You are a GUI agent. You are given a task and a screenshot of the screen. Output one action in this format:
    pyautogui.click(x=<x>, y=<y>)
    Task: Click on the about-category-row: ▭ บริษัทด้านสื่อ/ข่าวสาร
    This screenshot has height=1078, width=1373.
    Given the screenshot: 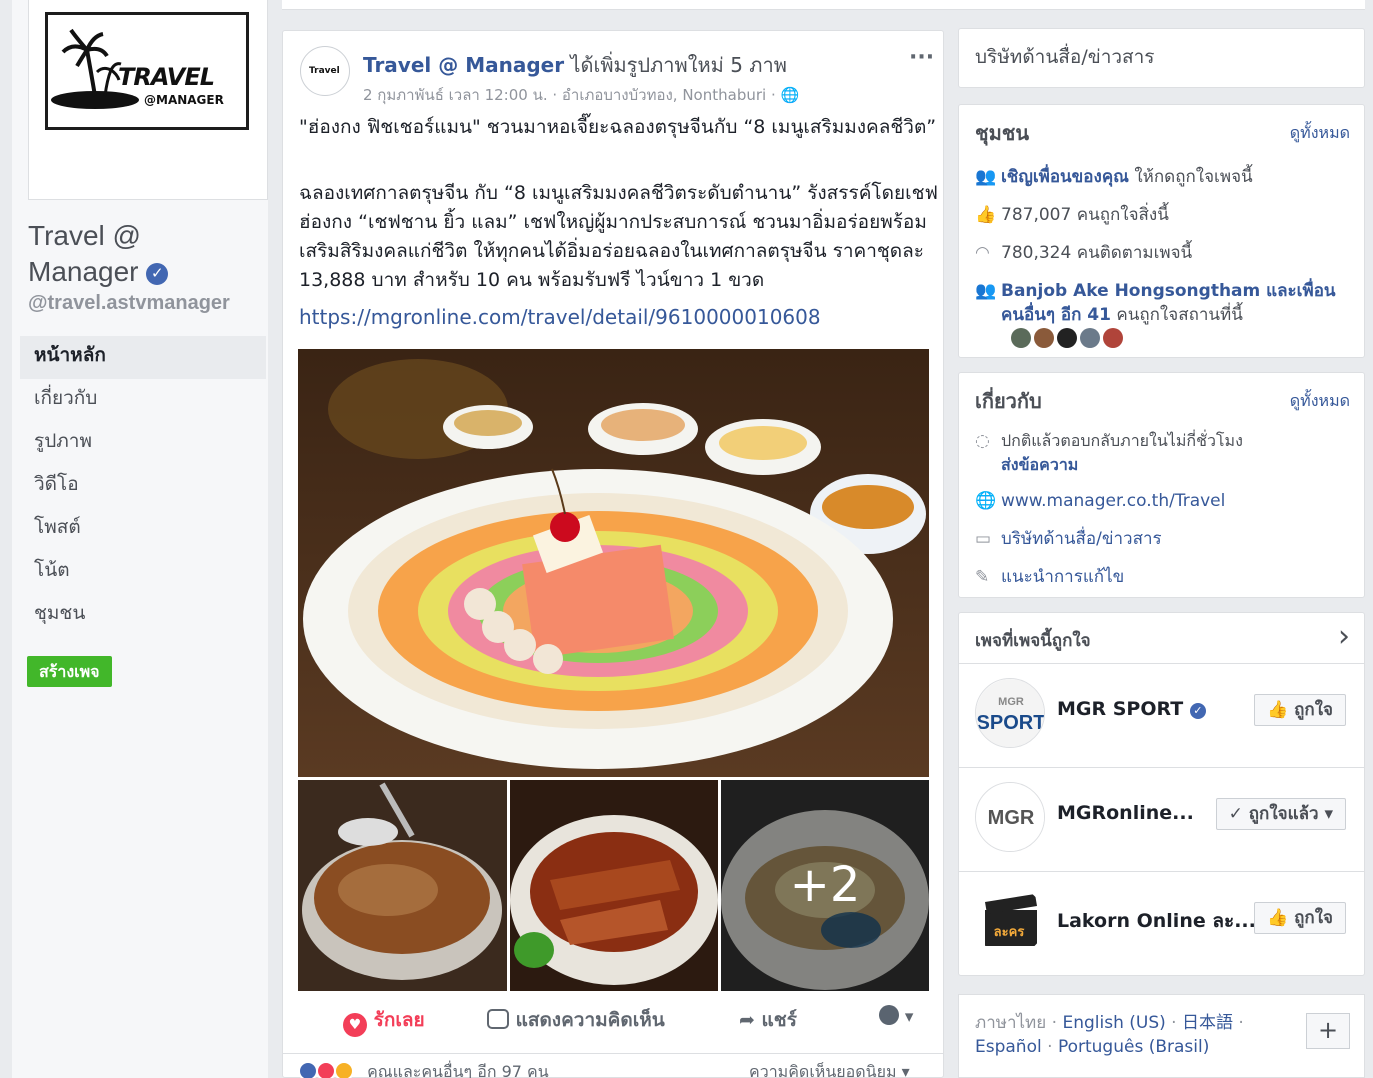 What is the action you would take?
    pyautogui.click(x=1068, y=539)
    